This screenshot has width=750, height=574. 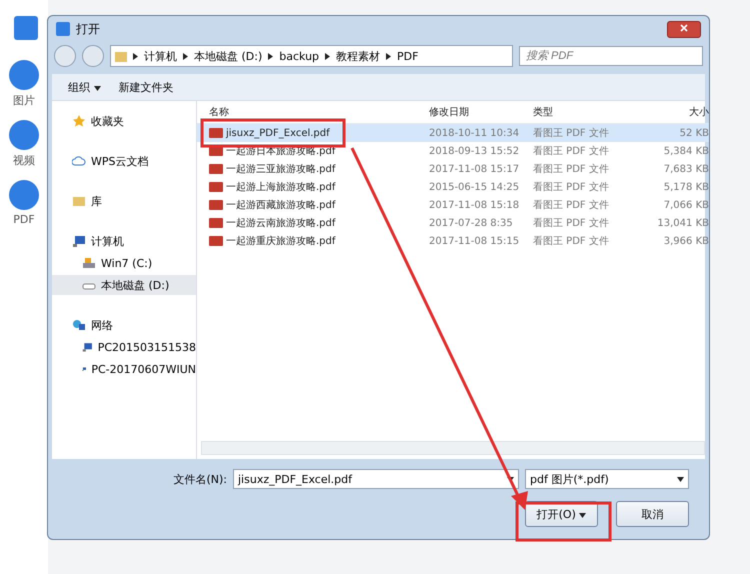 I want to click on file-name: 一起游云南旅游攻略.pdf, so click(x=281, y=223).